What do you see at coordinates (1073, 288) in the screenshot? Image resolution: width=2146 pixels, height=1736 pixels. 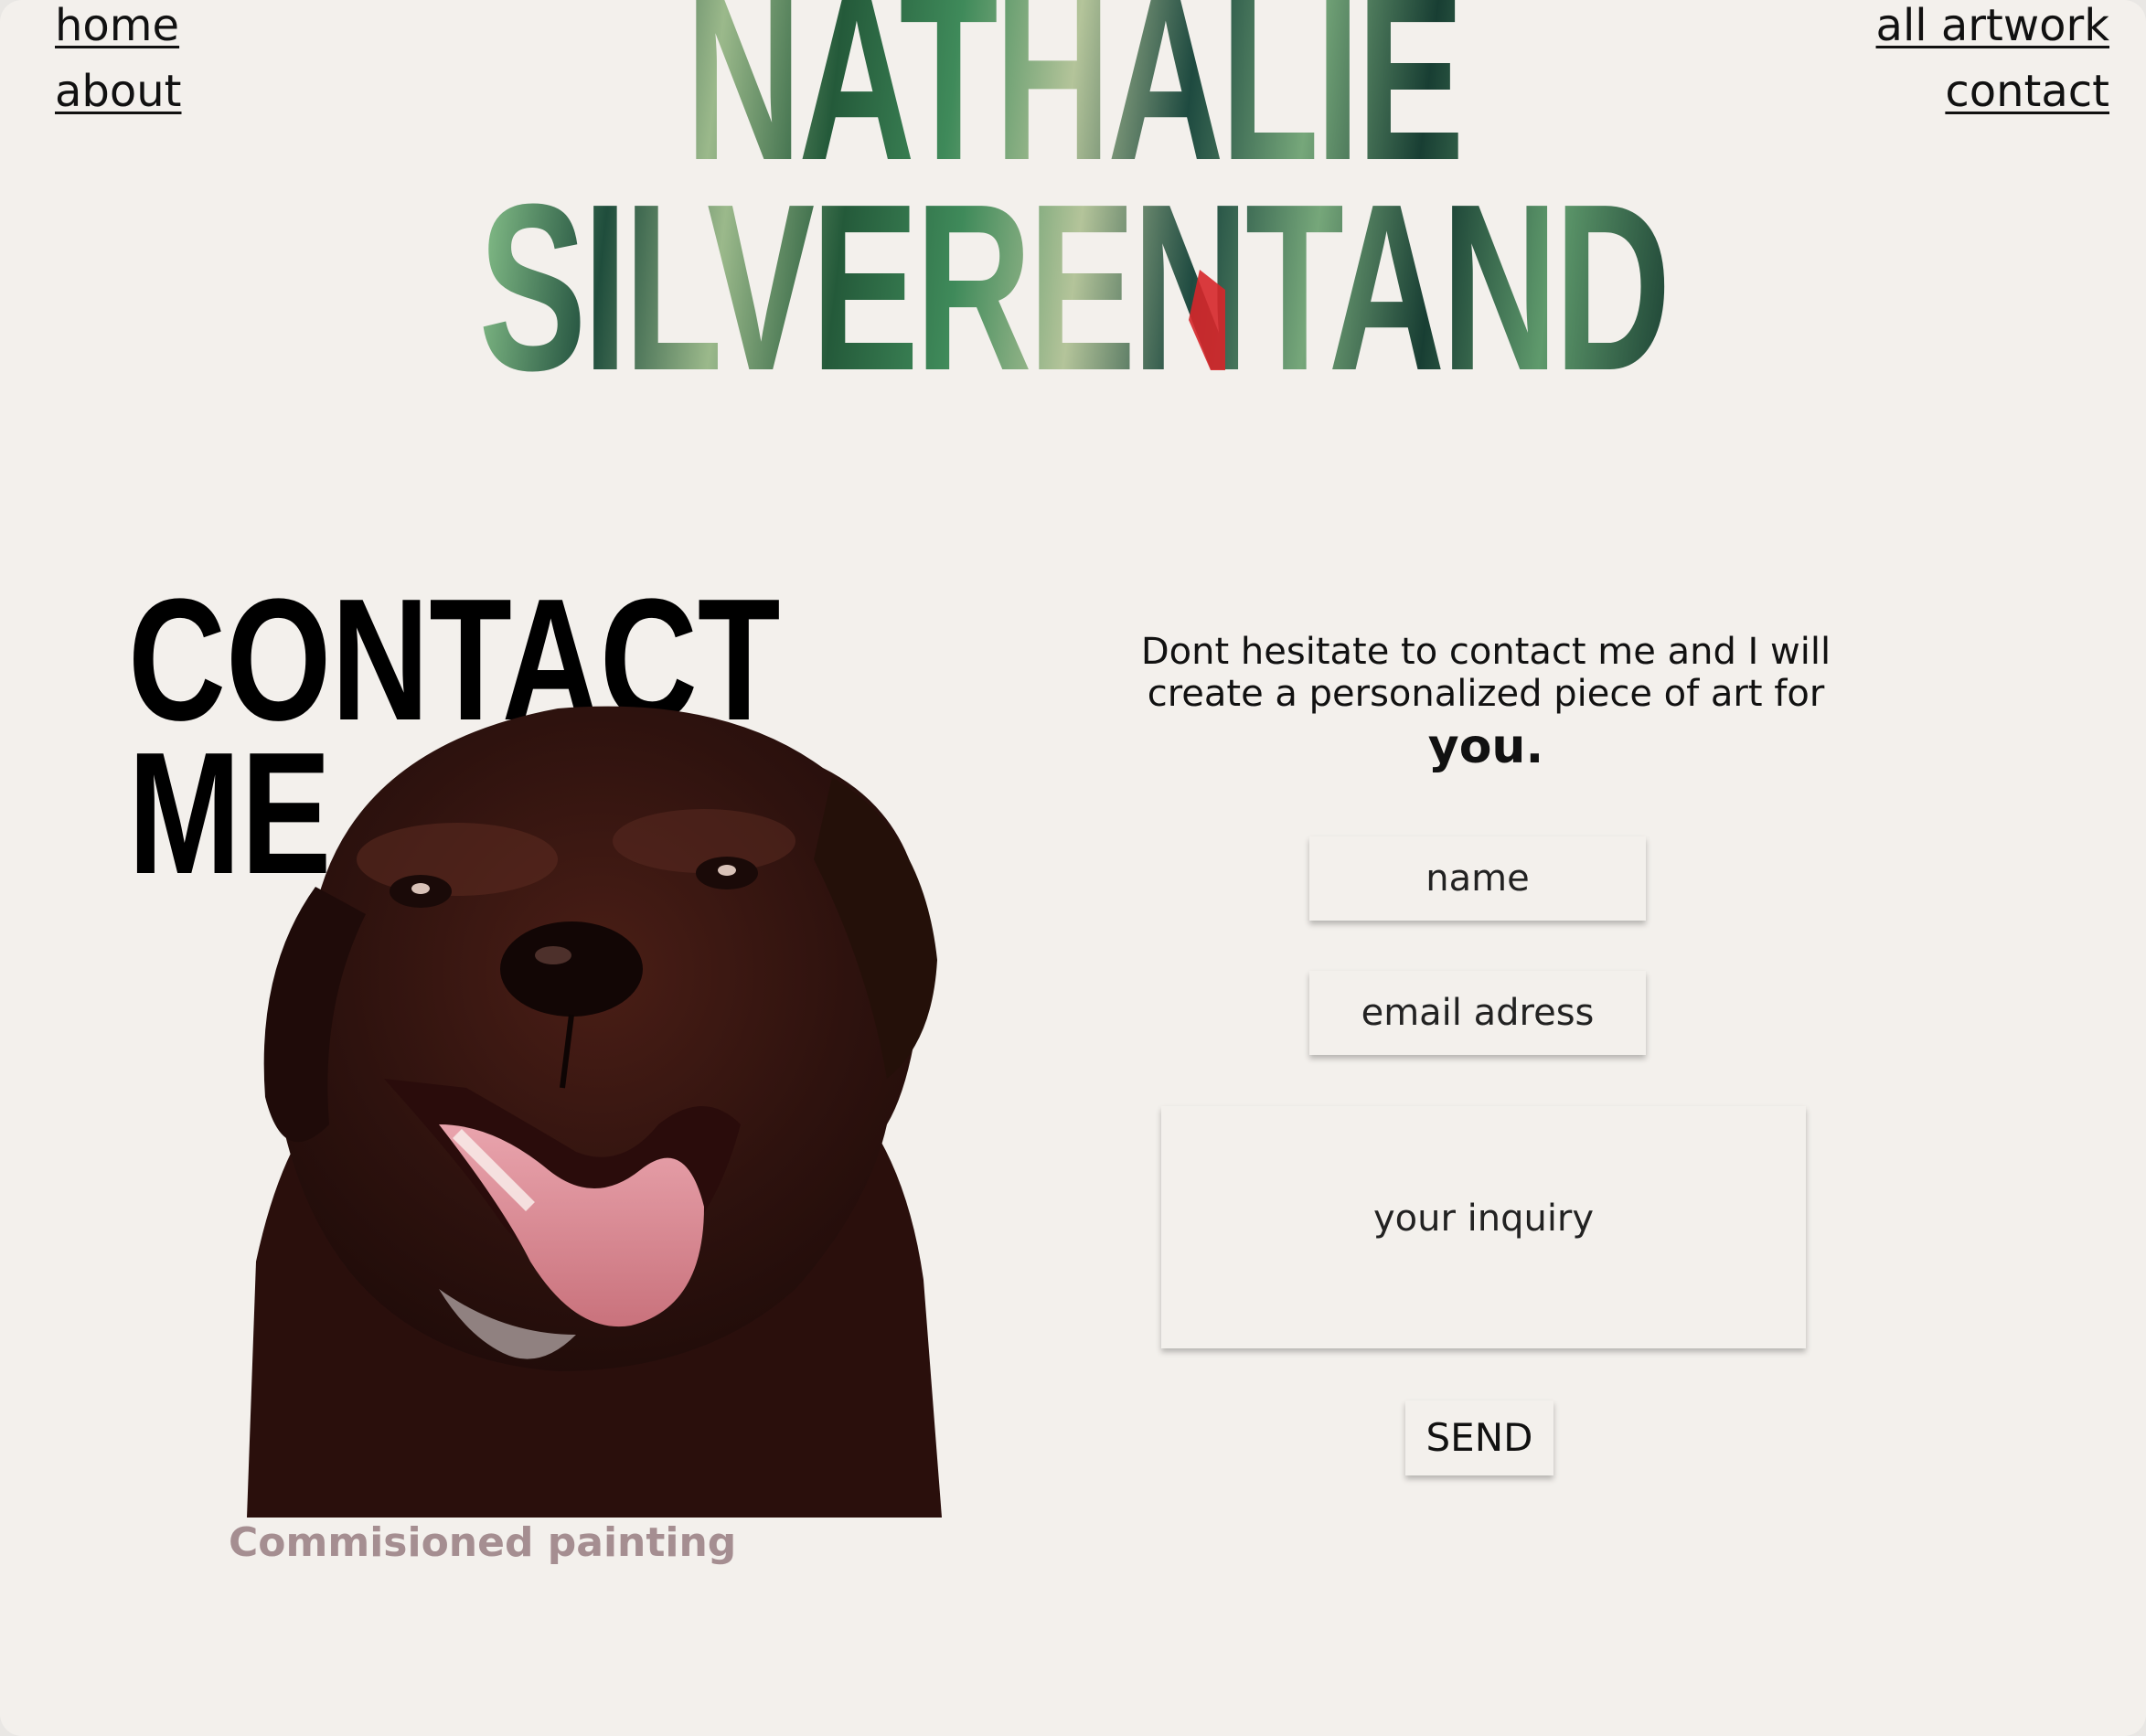 I see `site-title-line2: SILVERENTAND` at bounding box center [1073, 288].